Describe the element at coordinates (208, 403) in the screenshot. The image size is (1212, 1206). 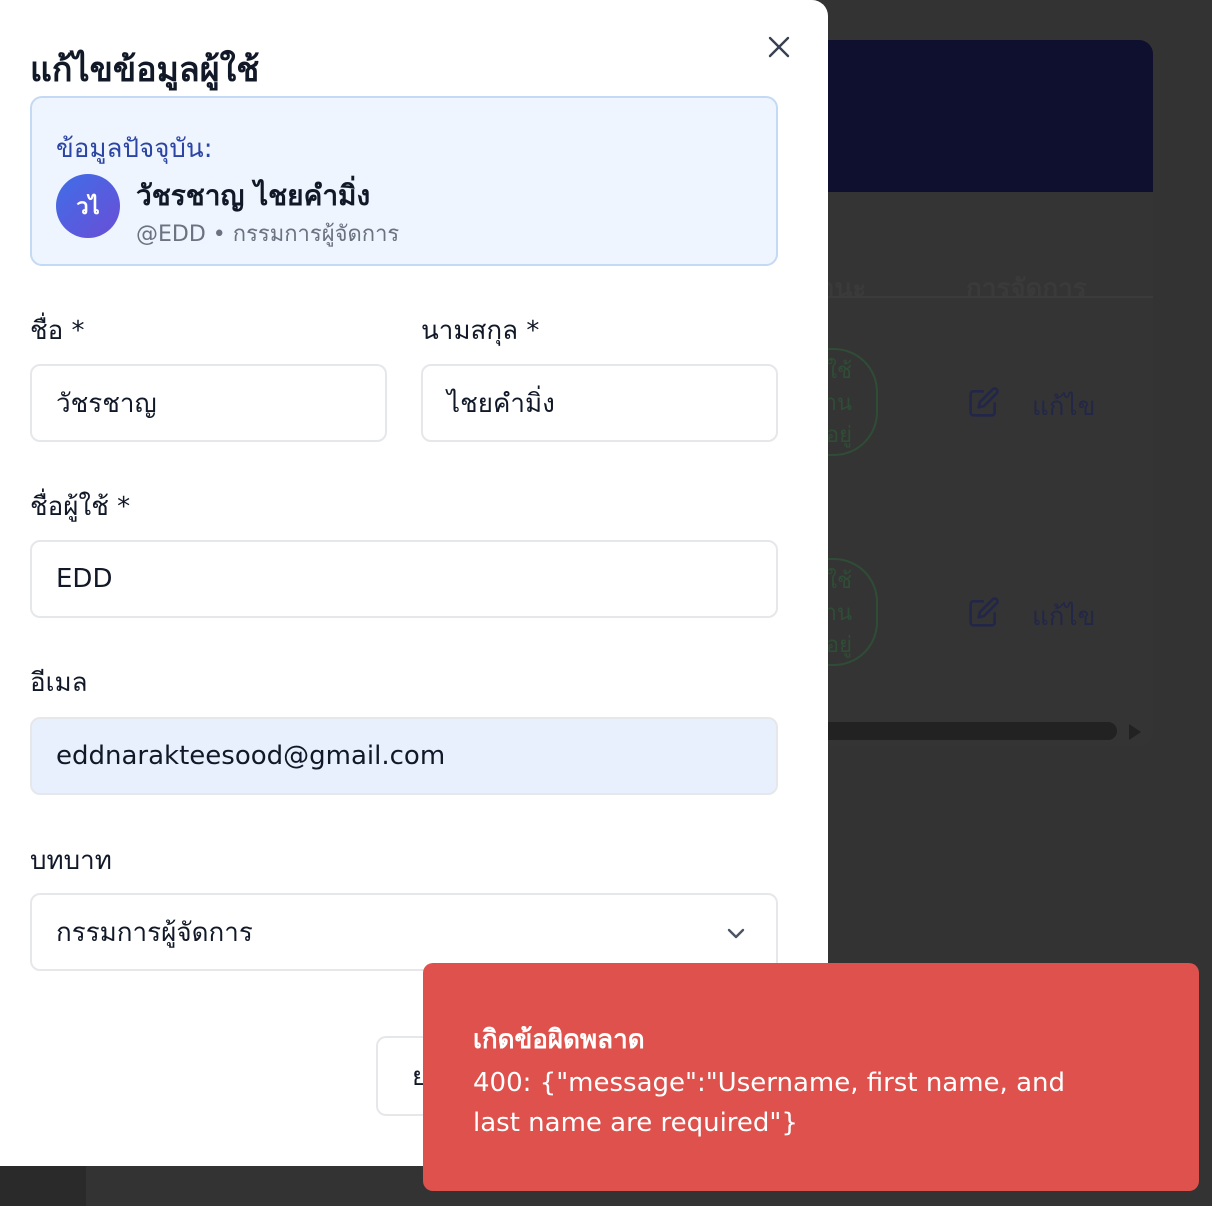
I see `first-name-input: วัชรชาญ` at that location.